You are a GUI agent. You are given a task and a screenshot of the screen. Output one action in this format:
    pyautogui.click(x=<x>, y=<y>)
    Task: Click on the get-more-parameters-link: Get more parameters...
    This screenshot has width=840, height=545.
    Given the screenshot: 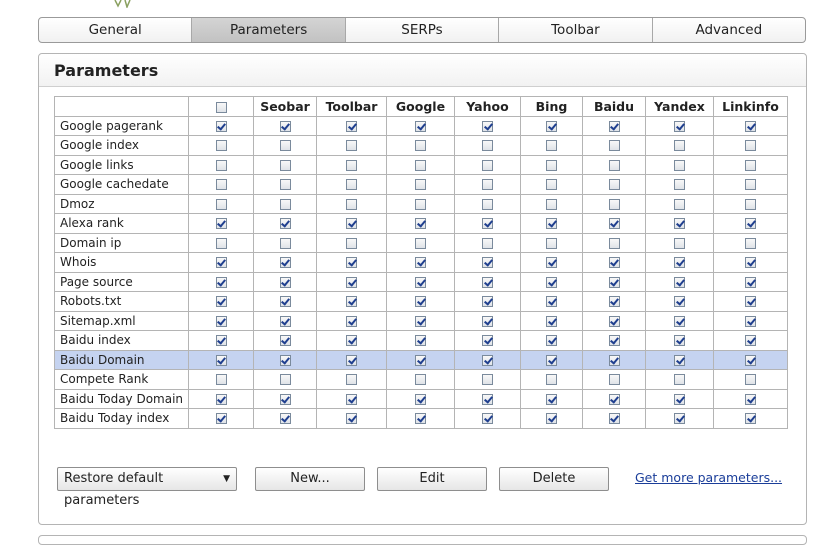 What is the action you would take?
    pyautogui.click(x=708, y=477)
    